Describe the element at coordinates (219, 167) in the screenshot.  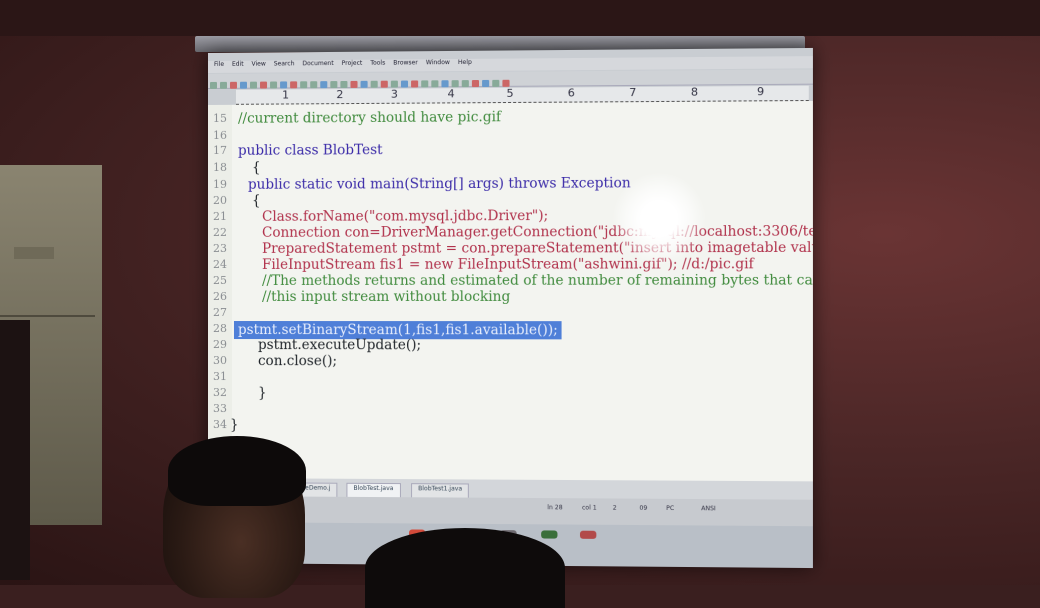
I see `line-number: 18` at that location.